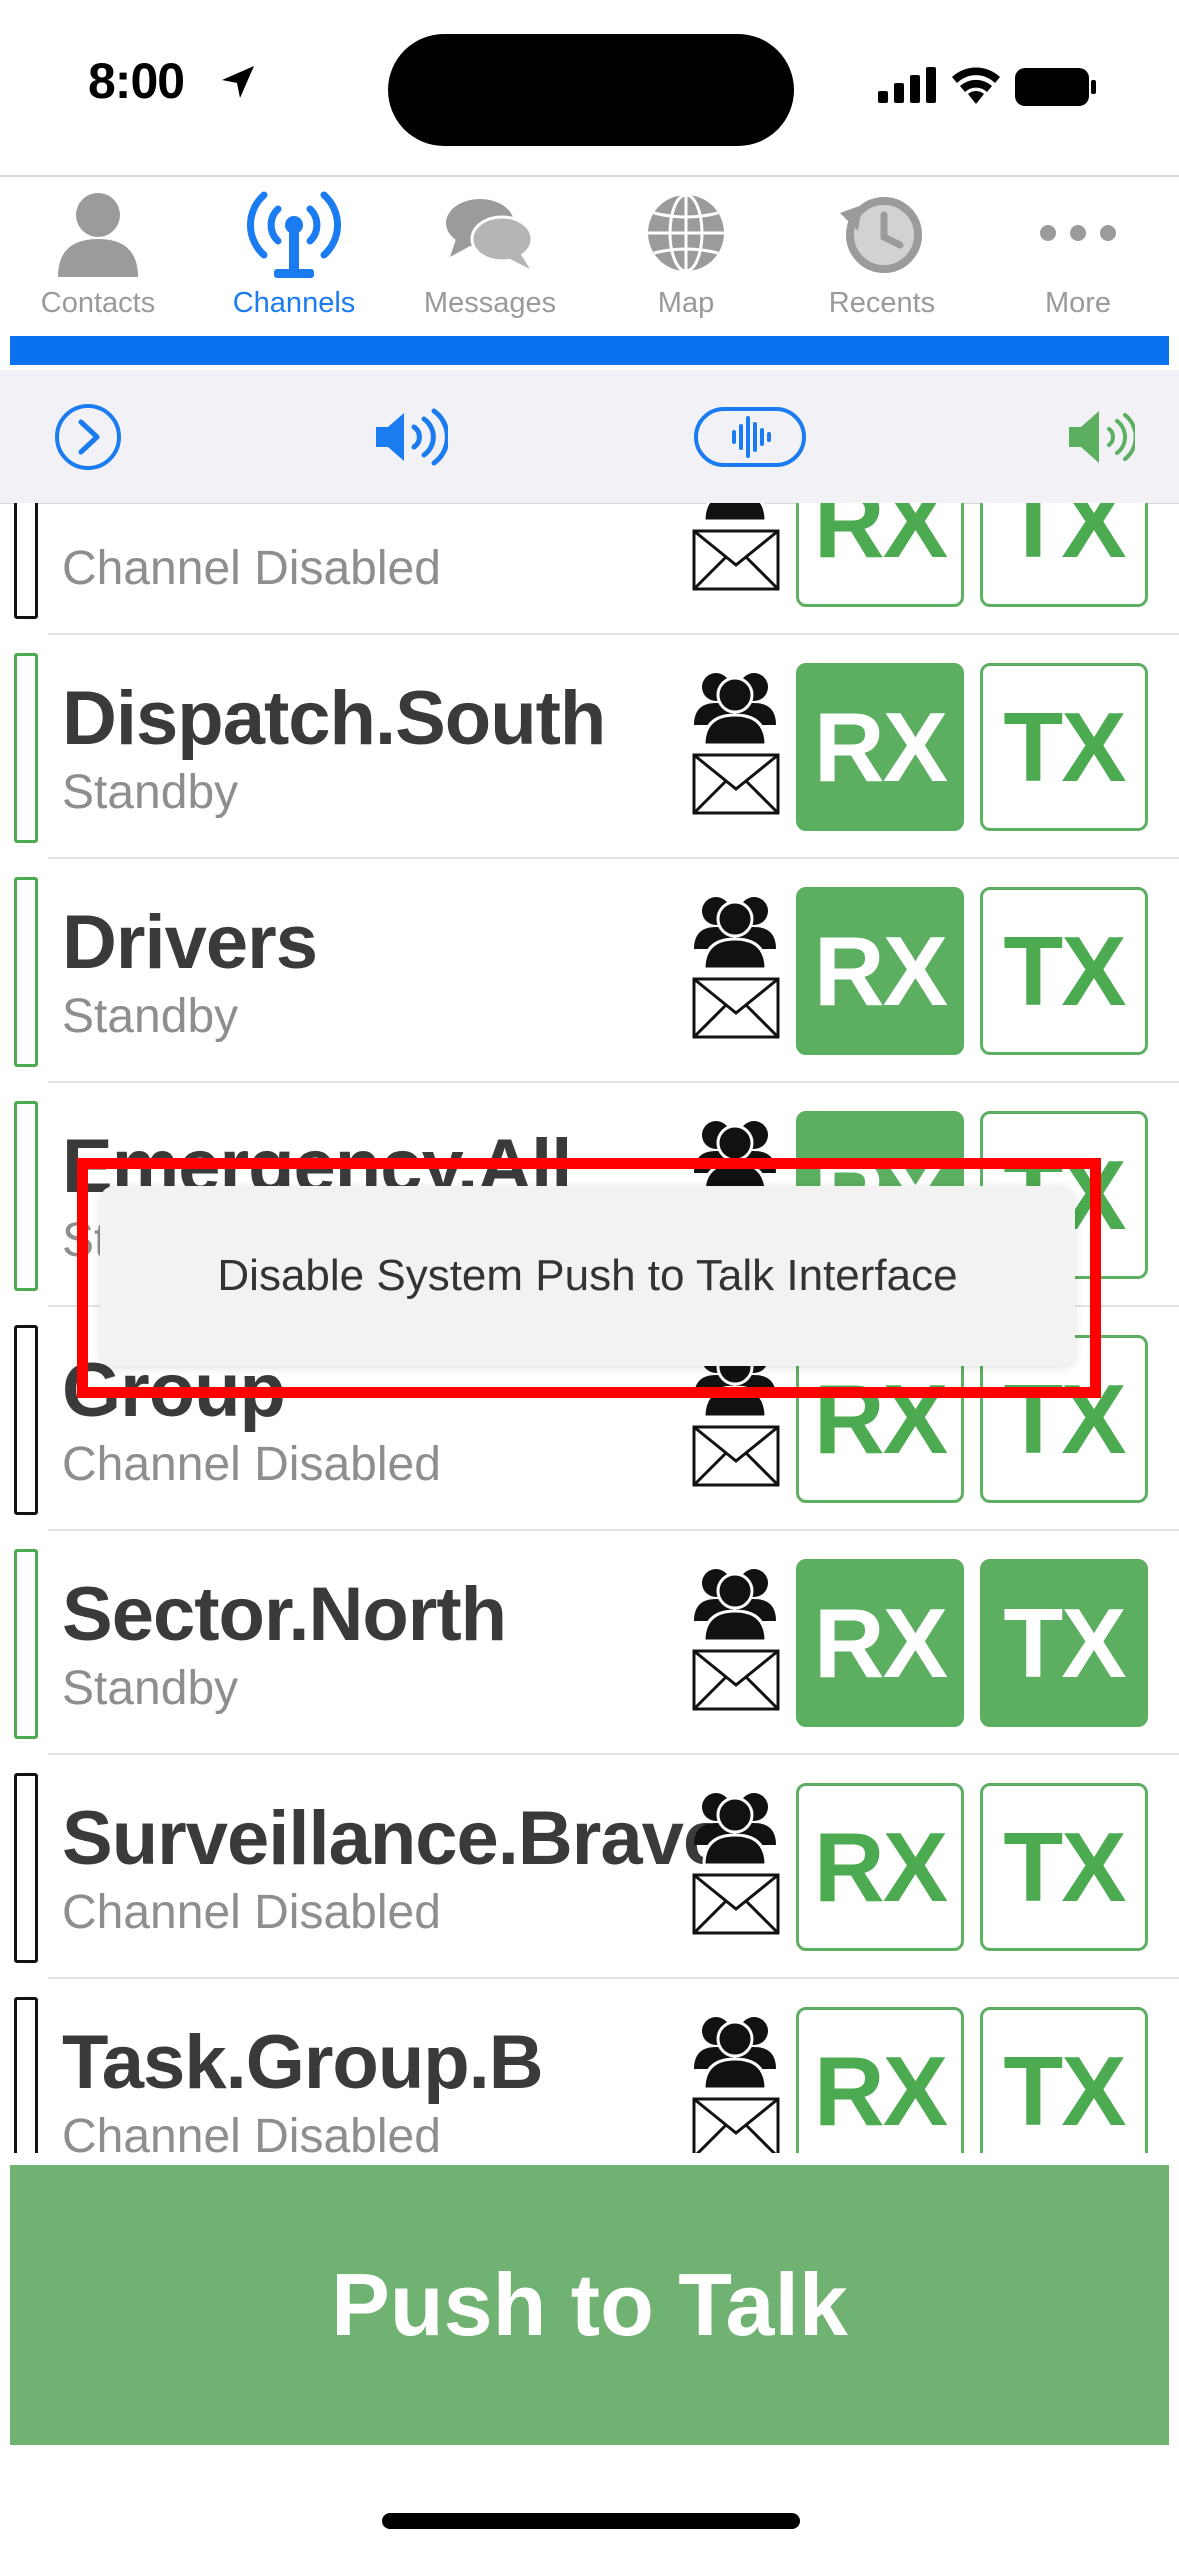 The image size is (1179, 2556). What do you see at coordinates (881, 235) in the screenshot?
I see `history-icon` at bounding box center [881, 235].